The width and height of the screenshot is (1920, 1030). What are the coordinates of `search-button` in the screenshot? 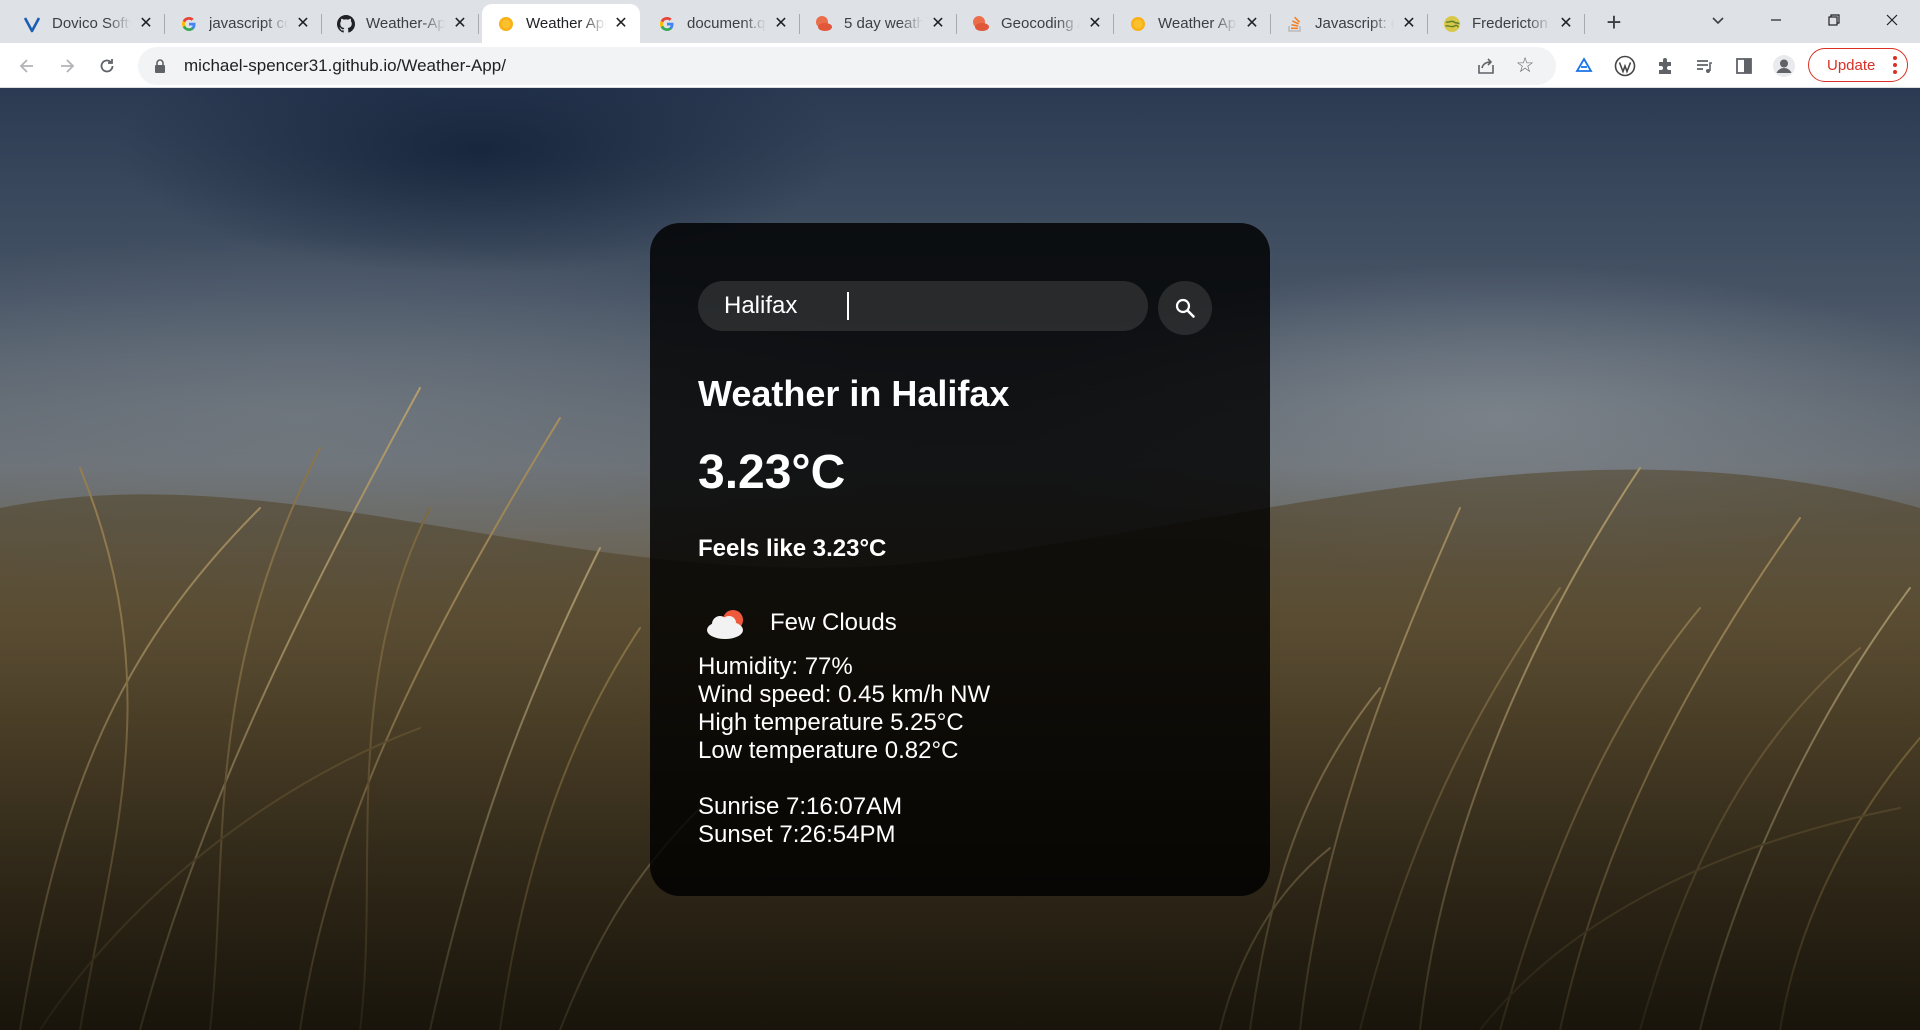 It's located at (1185, 308).